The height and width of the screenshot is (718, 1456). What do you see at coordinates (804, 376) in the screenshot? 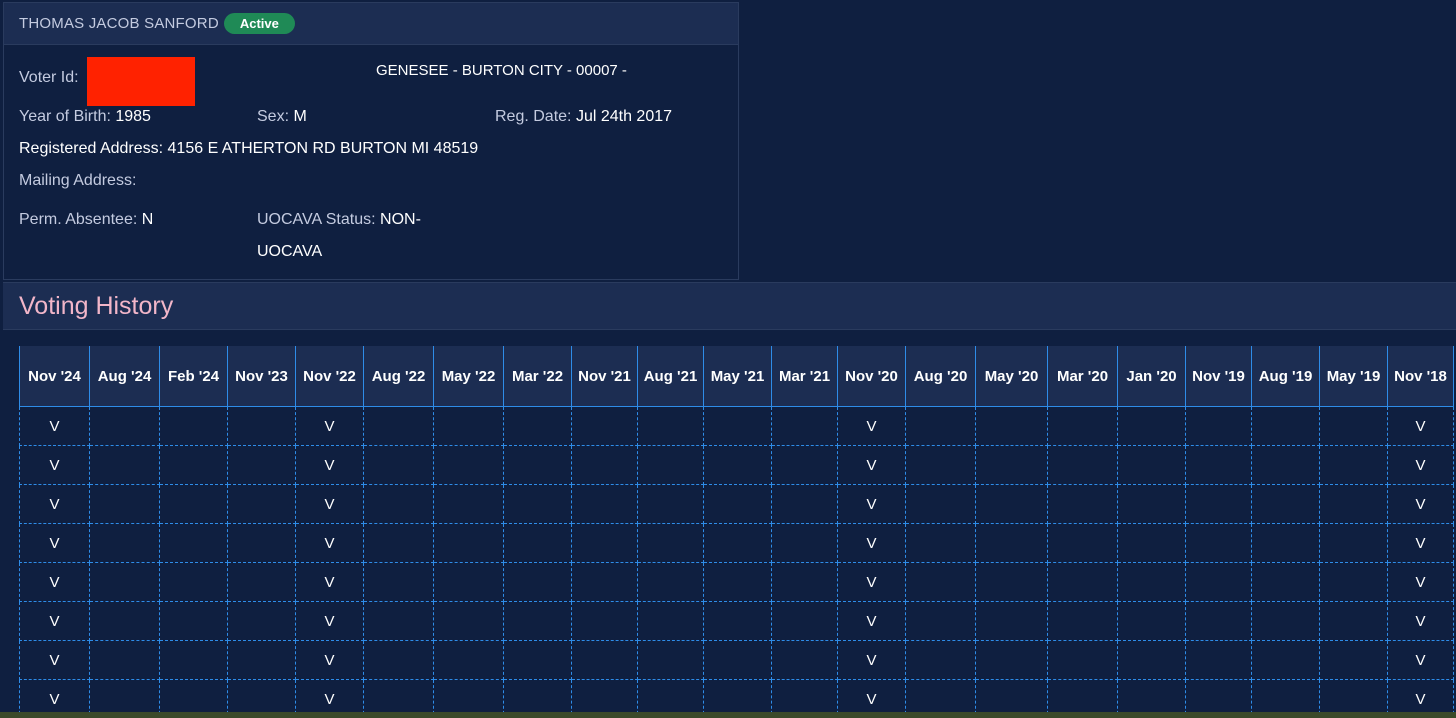
I see `column-header: Mar '21` at bounding box center [804, 376].